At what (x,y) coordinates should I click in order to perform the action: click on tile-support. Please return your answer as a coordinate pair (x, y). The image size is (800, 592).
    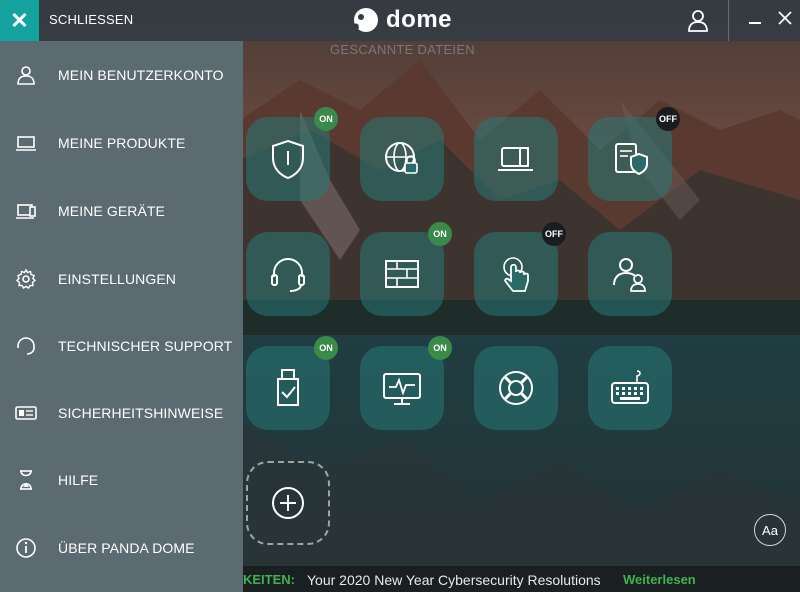
    Looking at the image, I should click on (288, 274).